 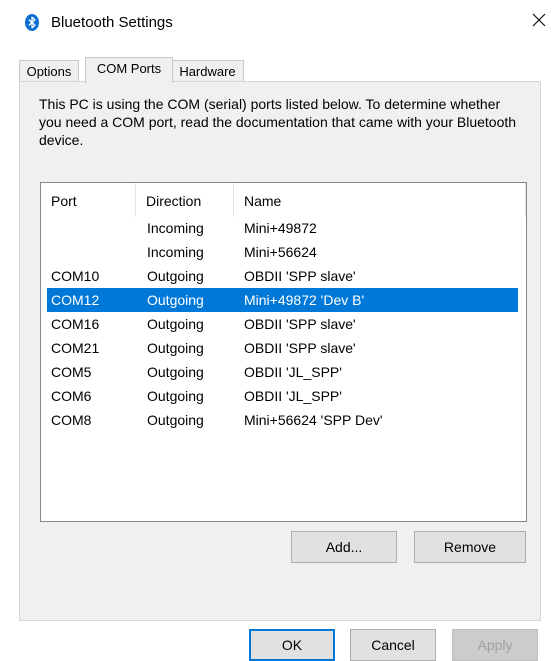 What do you see at coordinates (88, 200) in the screenshot?
I see `column-header-port: Port` at bounding box center [88, 200].